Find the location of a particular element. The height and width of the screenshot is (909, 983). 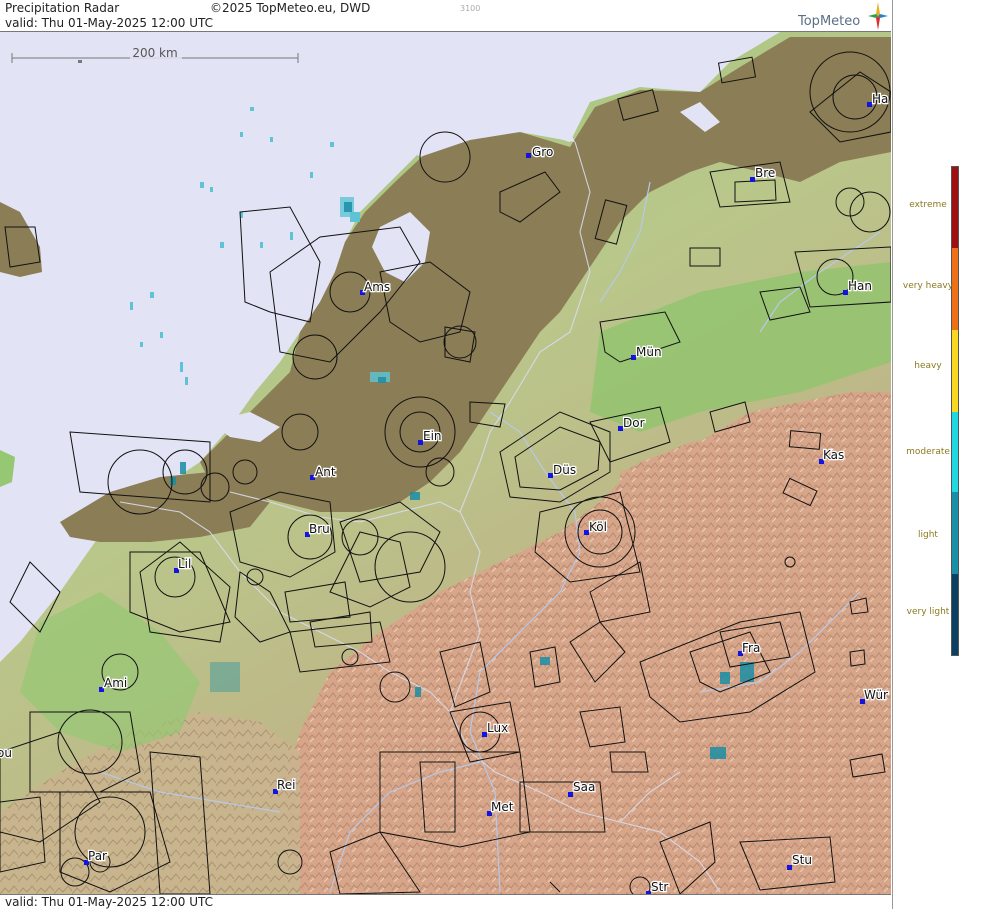

brand-name: TopMeteo is located at coordinates (829, 21).